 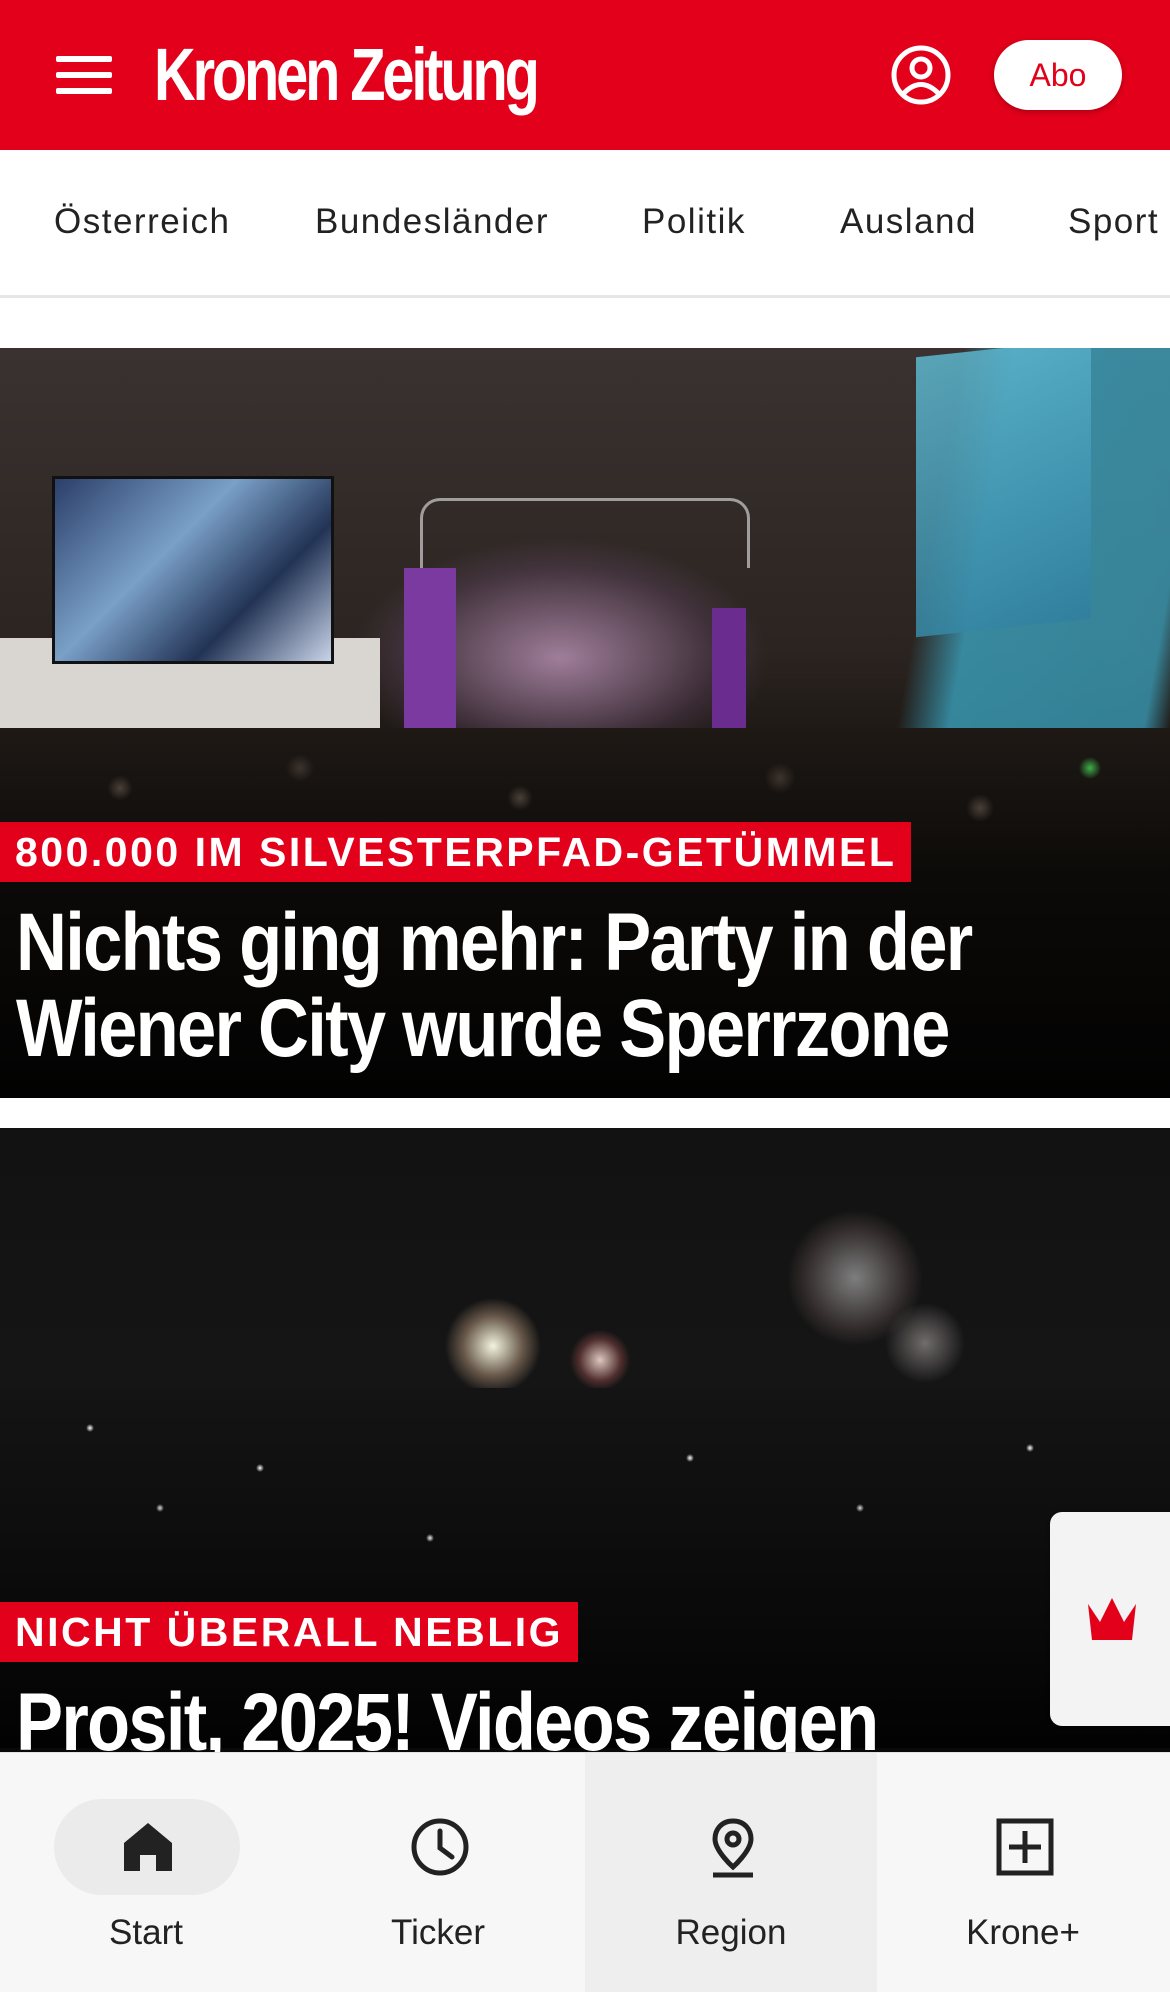 I want to click on bottom-tab-bar: Start Ticker Region Krone+, so click(x=585, y=1872).